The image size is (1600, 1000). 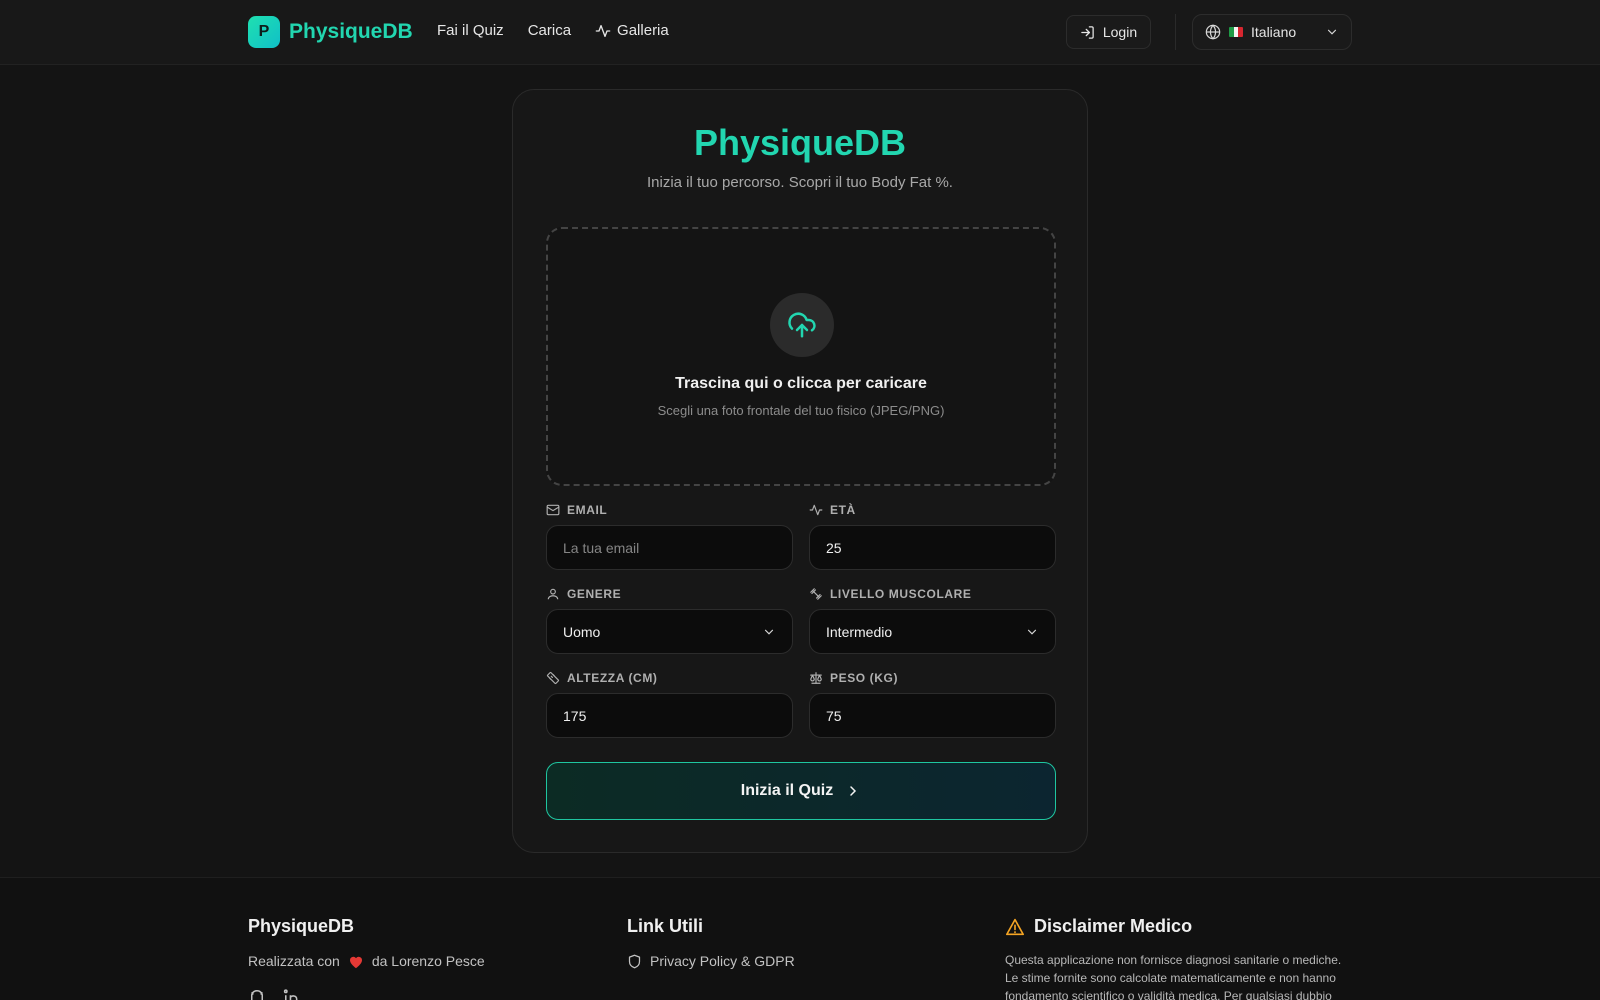 What do you see at coordinates (800, 142) in the screenshot?
I see `page-title: PhysiqueDB` at bounding box center [800, 142].